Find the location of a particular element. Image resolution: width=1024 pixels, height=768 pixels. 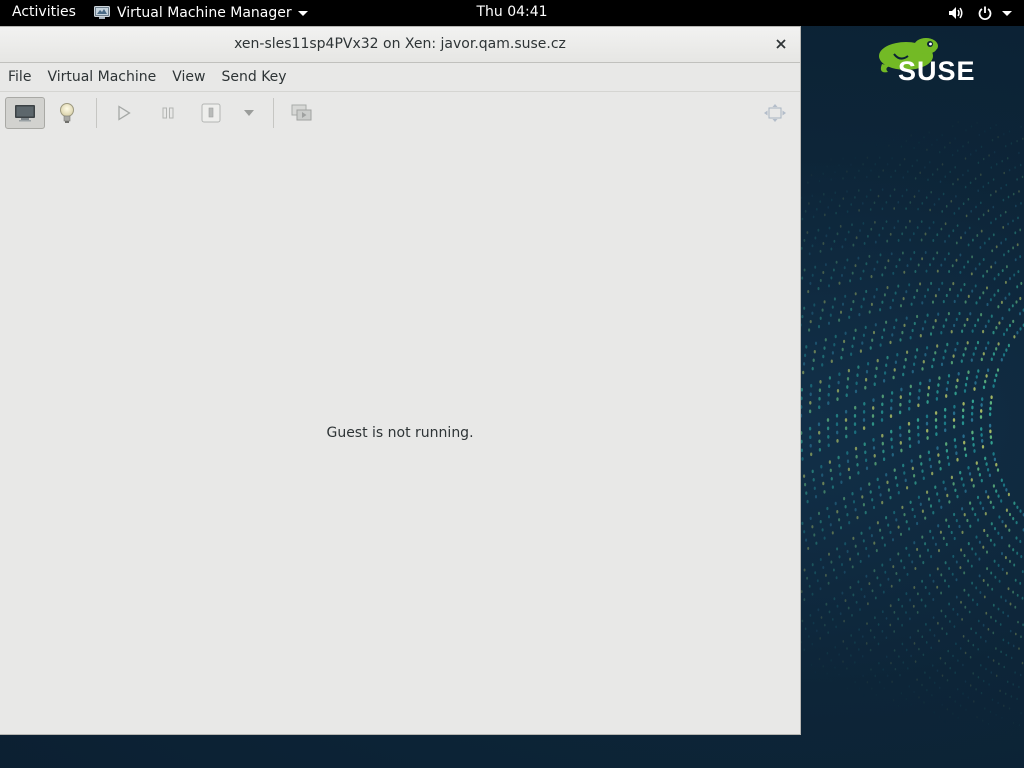

menu-view: View is located at coordinates (188, 77).